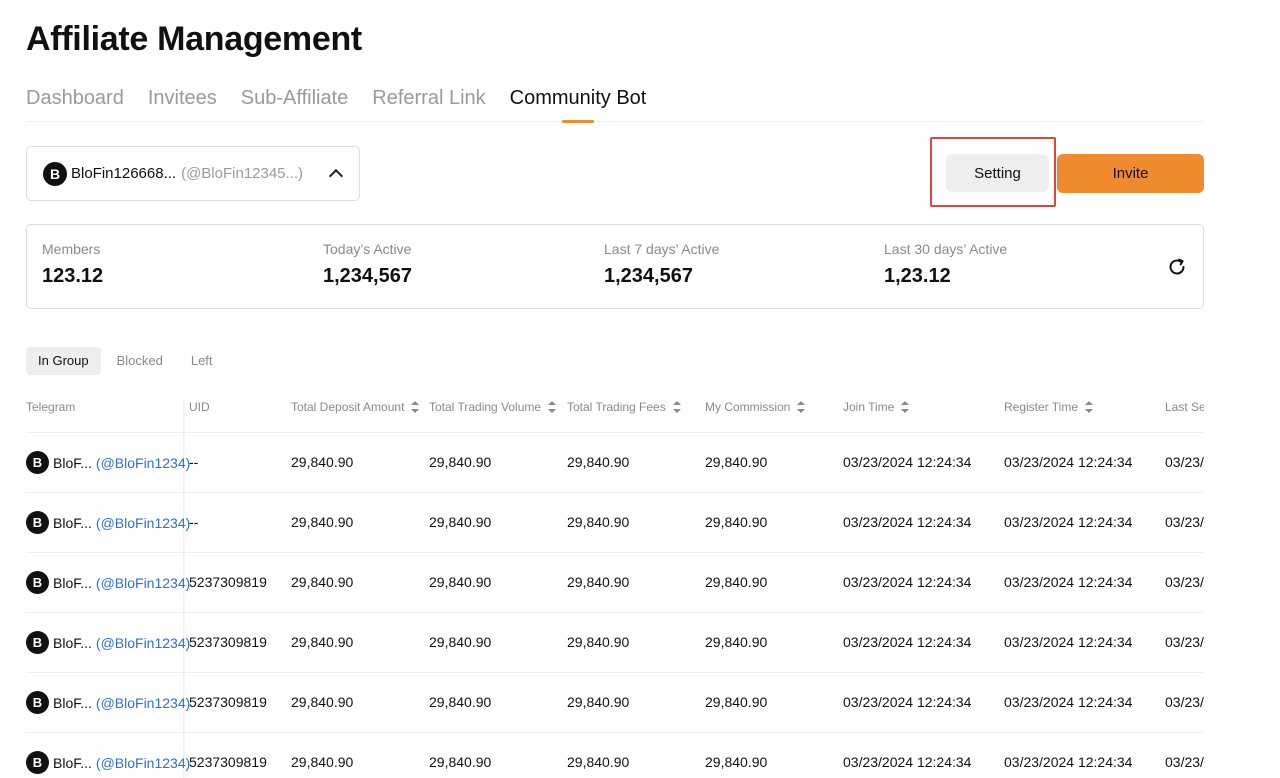  I want to click on col-register-time: Register Time, so click(1049, 407).